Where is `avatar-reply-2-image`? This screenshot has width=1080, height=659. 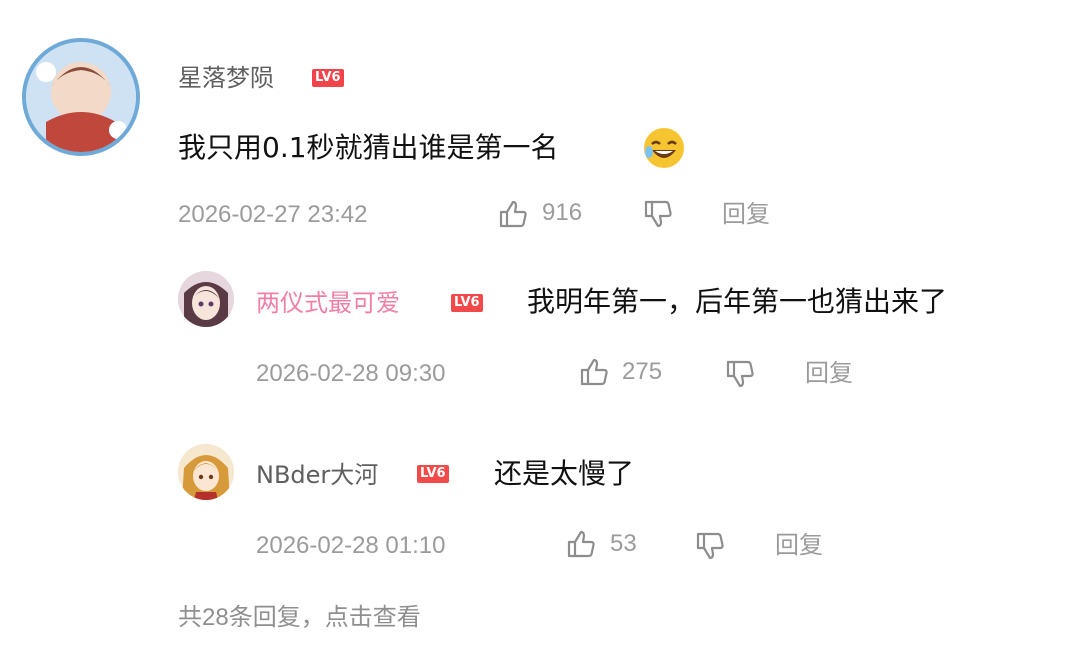
avatar-reply-2-image is located at coordinates (206, 472).